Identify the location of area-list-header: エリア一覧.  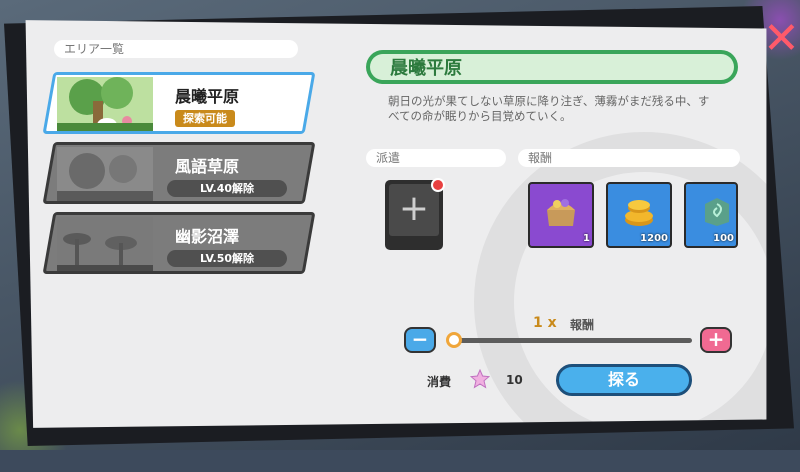
(176, 49).